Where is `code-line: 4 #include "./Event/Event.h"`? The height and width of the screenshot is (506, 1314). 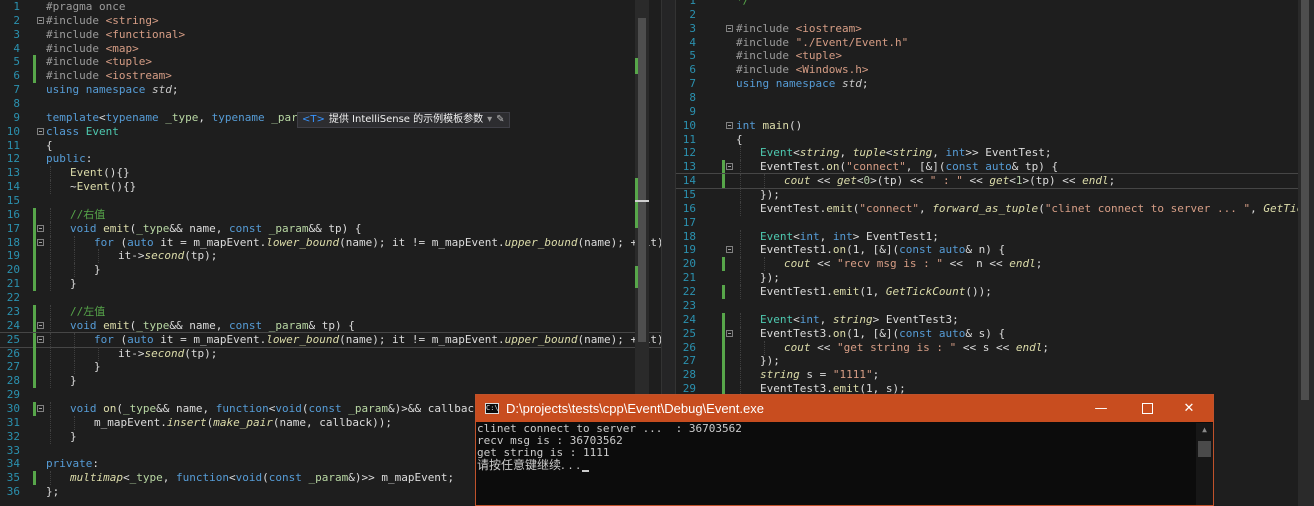 code-line: 4 #include "./Event/Event.h" is located at coordinates (995, 43).